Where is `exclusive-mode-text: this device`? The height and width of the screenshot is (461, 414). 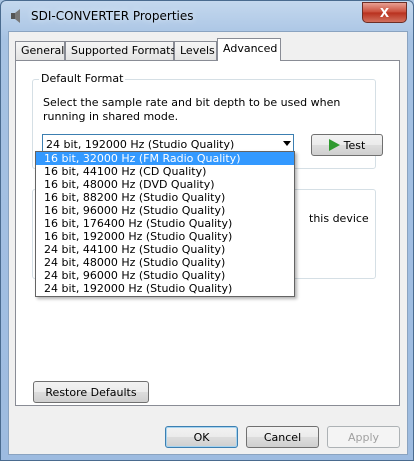
exclusive-mode-text: this device is located at coordinates (339, 218).